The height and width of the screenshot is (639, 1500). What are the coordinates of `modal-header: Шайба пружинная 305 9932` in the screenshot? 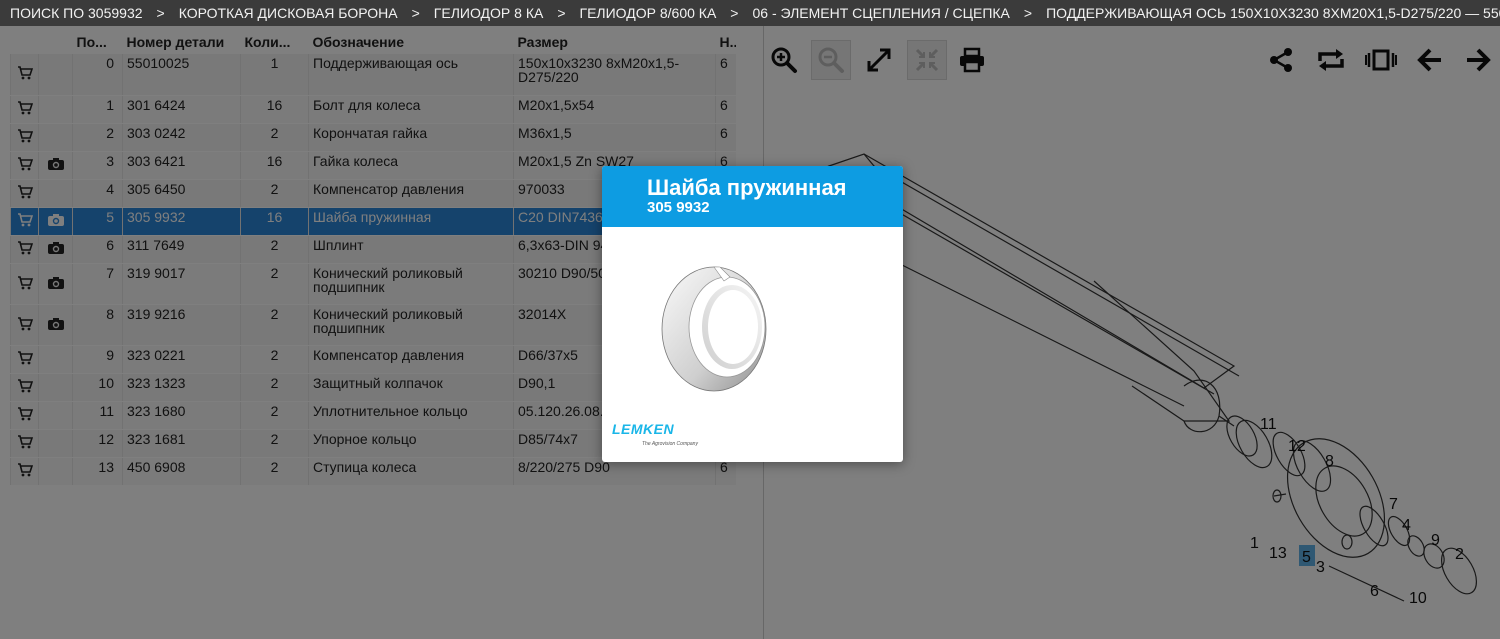 It's located at (752, 196).